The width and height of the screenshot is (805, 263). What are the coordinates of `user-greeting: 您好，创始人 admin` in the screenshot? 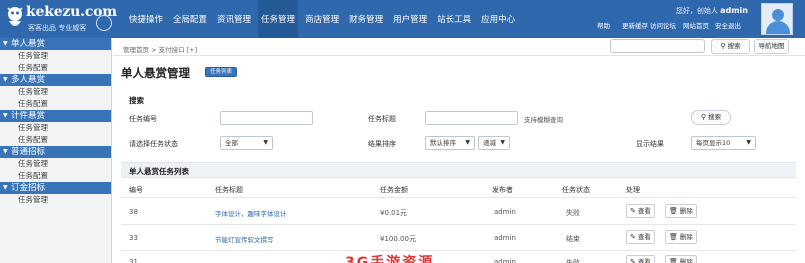 It's located at (712, 11).